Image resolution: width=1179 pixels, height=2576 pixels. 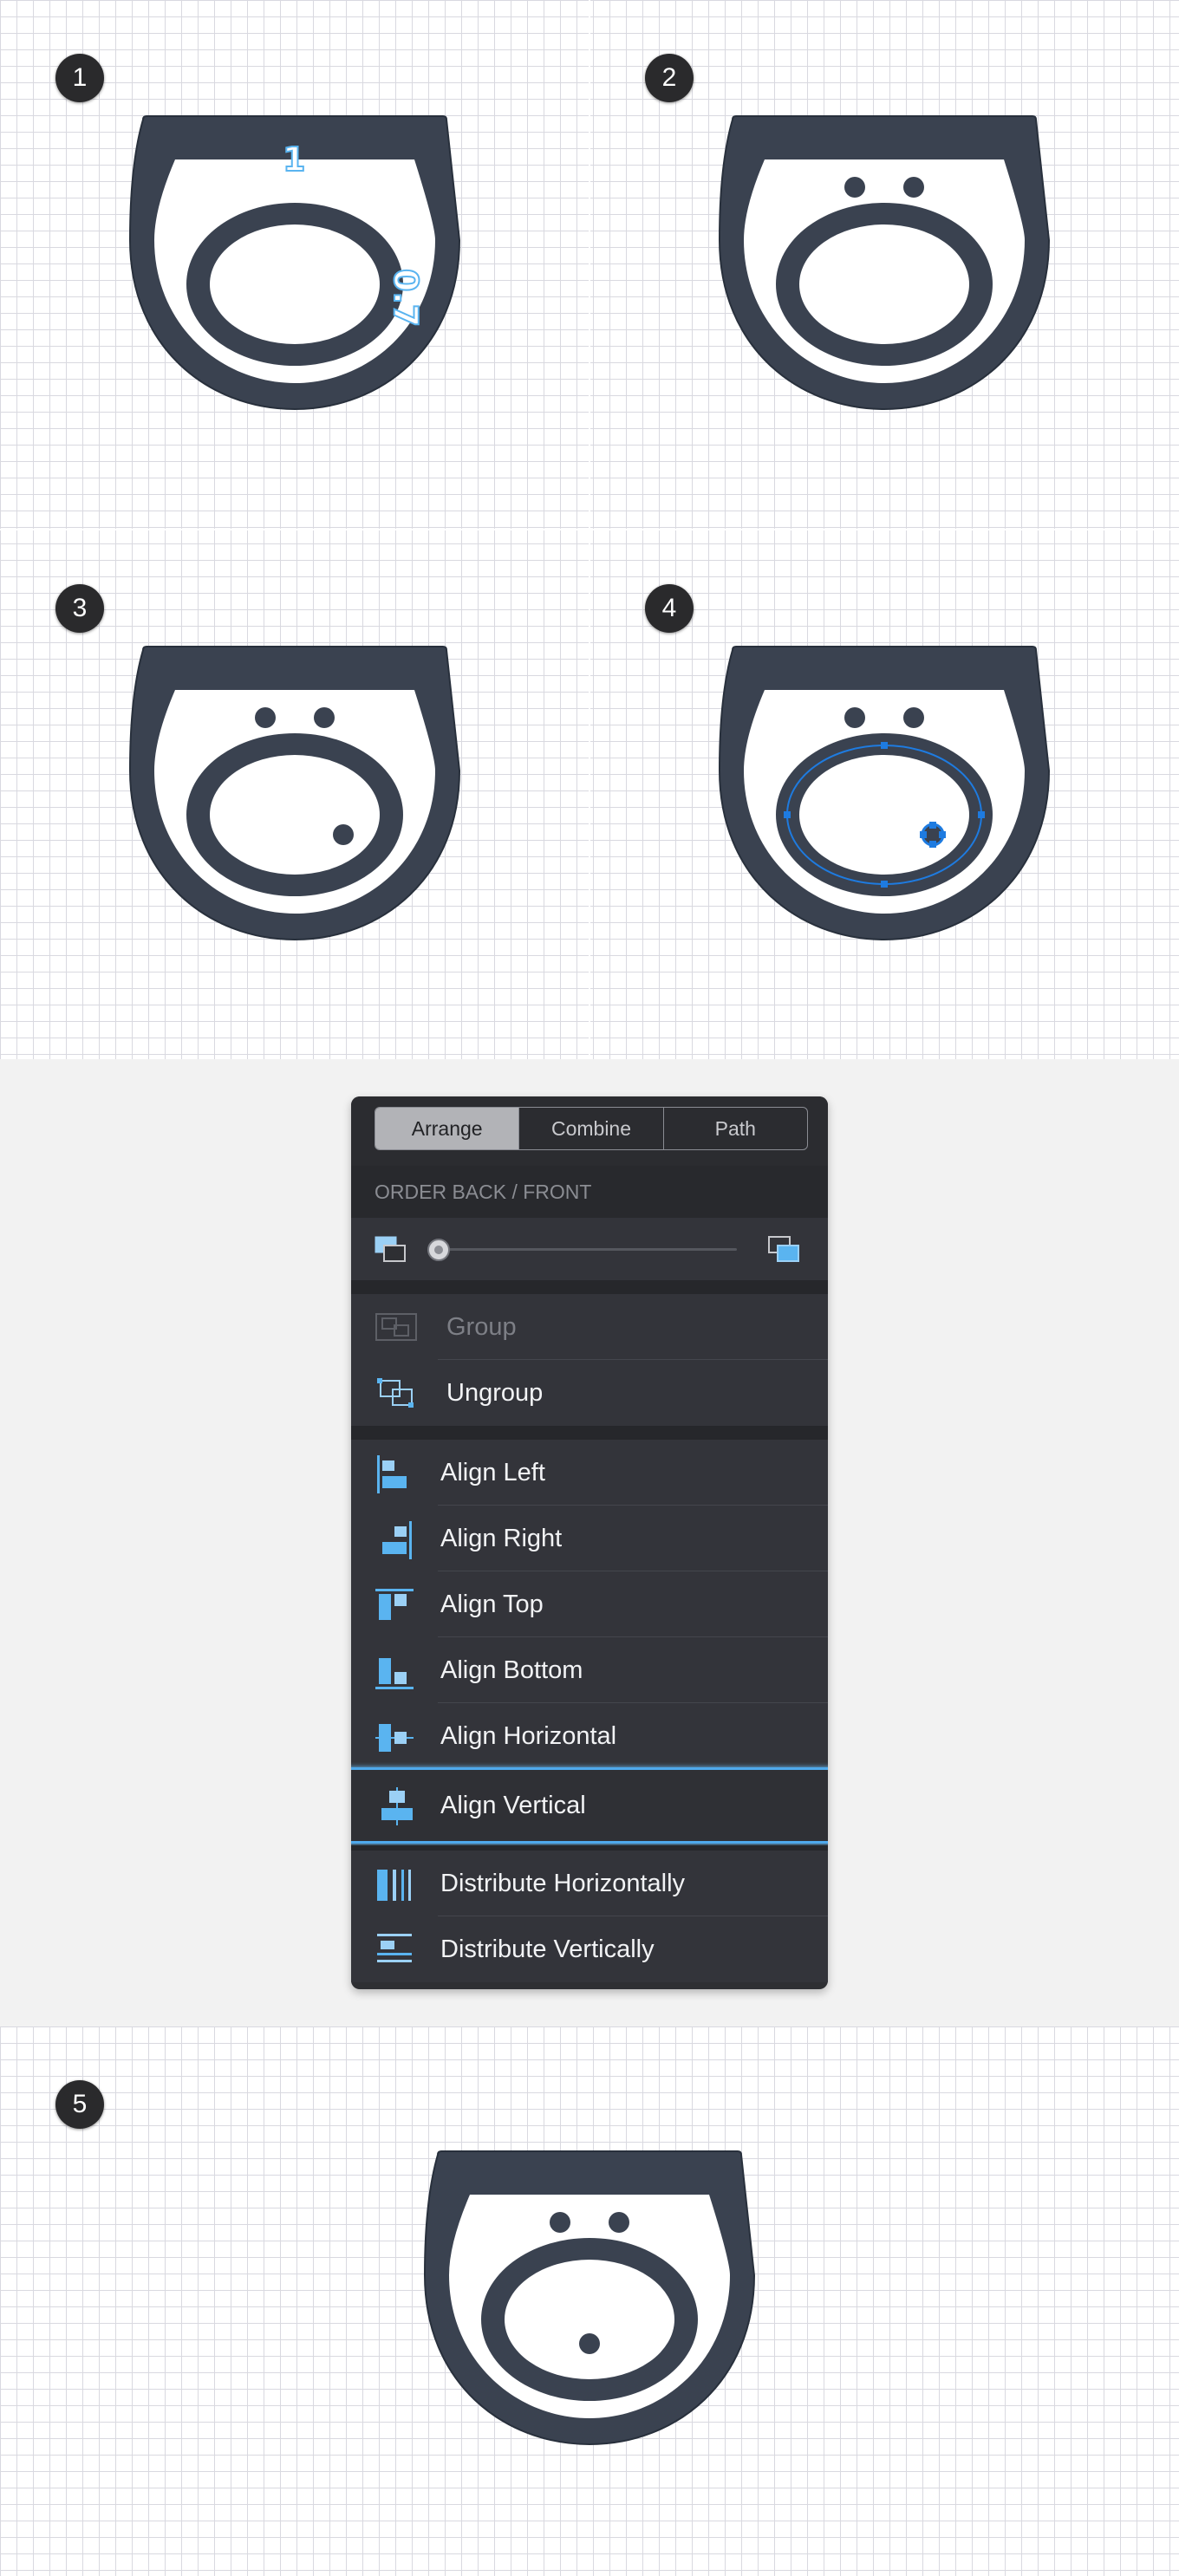 What do you see at coordinates (406, 298) in the screenshot?
I see `dimension-label-height: 0.7` at bounding box center [406, 298].